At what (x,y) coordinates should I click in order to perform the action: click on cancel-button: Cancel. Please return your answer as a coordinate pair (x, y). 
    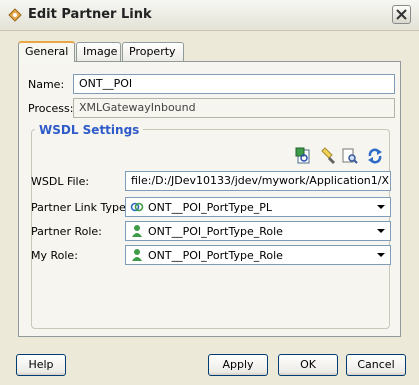
    Looking at the image, I should click on (376, 365).